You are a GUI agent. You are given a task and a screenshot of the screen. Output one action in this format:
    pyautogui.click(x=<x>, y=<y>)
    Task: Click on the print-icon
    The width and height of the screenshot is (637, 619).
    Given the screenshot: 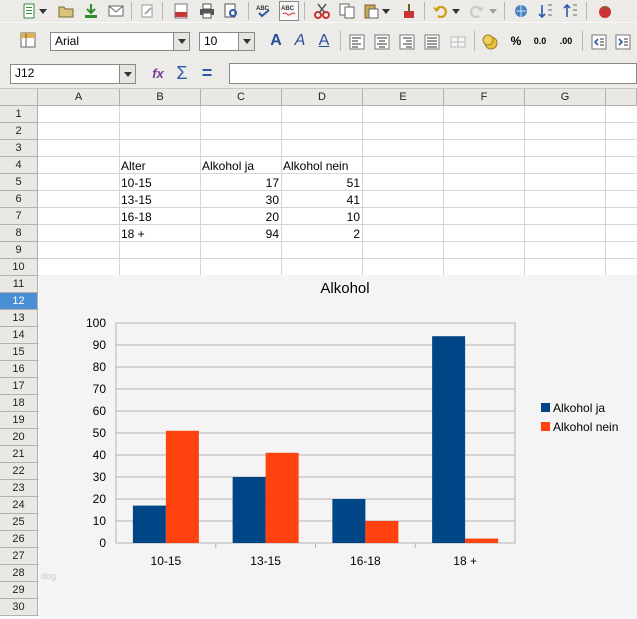 What is the action you would take?
    pyautogui.click(x=207, y=11)
    